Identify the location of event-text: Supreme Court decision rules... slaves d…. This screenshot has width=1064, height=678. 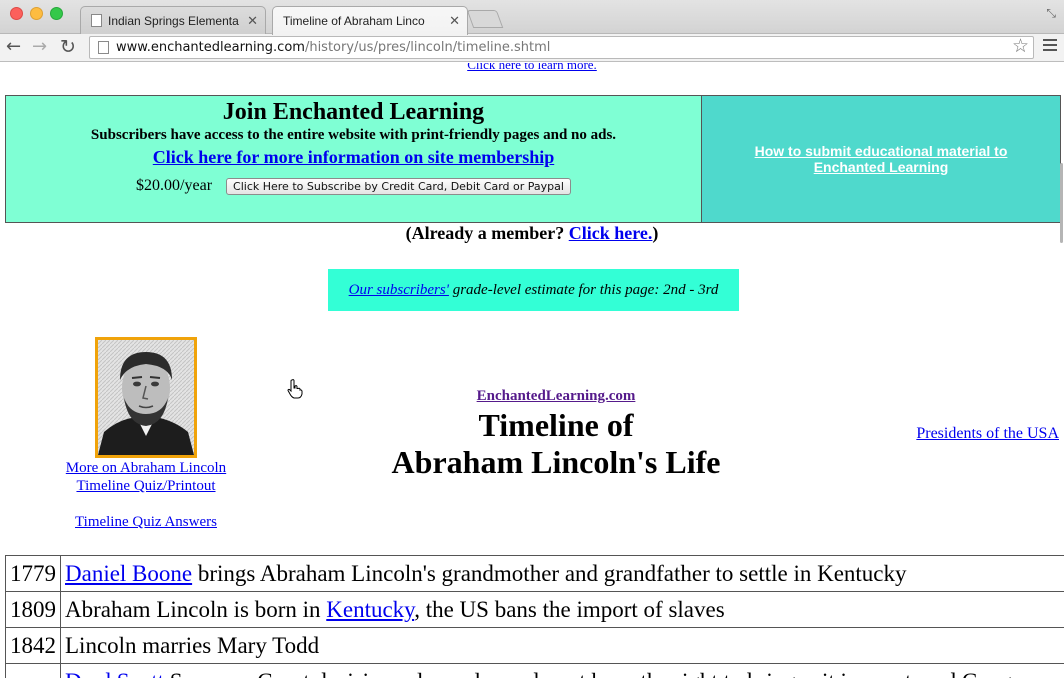
(614, 673).